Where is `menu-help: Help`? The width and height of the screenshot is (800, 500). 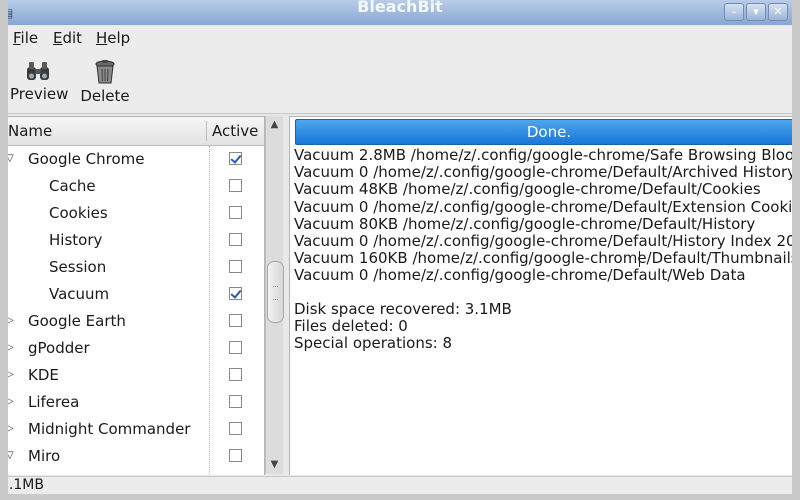 menu-help: Help is located at coordinates (113, 38).